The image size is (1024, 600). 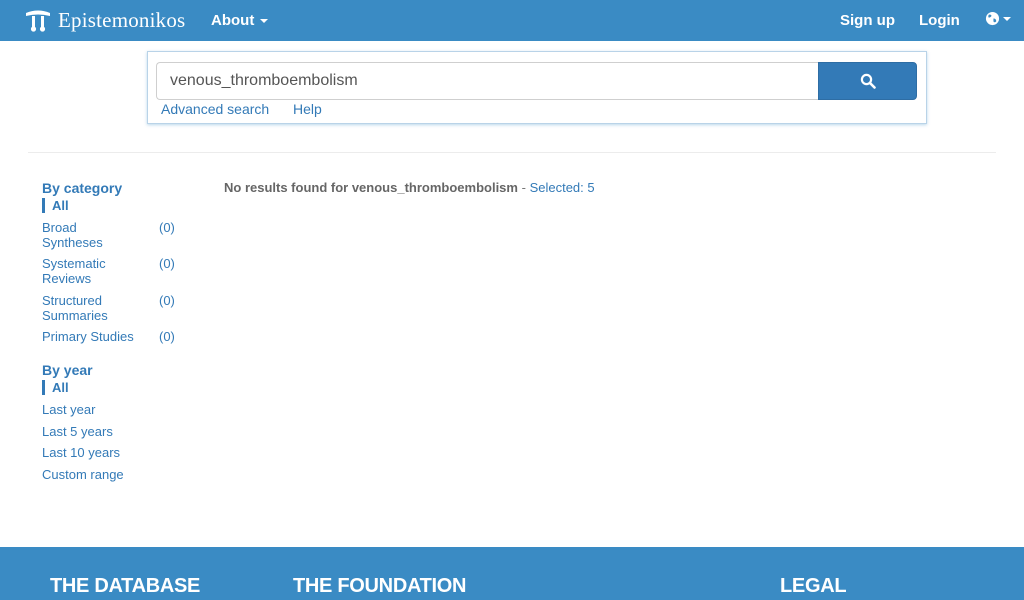 What do you see at coordinates (488, 81) in the screenshot?
I see `search-input` at bounding box center [488, 81].